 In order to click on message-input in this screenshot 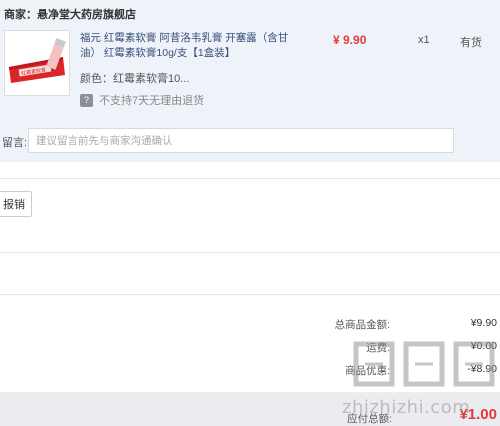, I will do `click(241, 140)`.